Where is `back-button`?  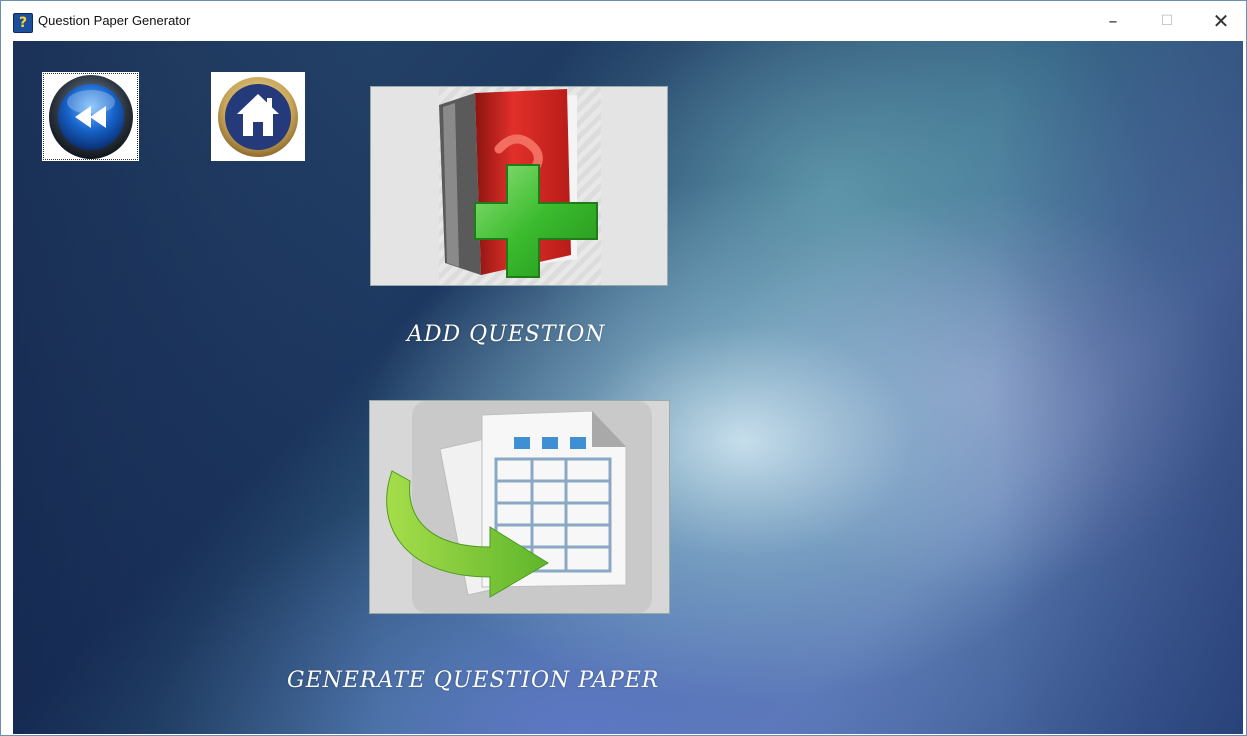
back-button is located at coordinates (90, 116).